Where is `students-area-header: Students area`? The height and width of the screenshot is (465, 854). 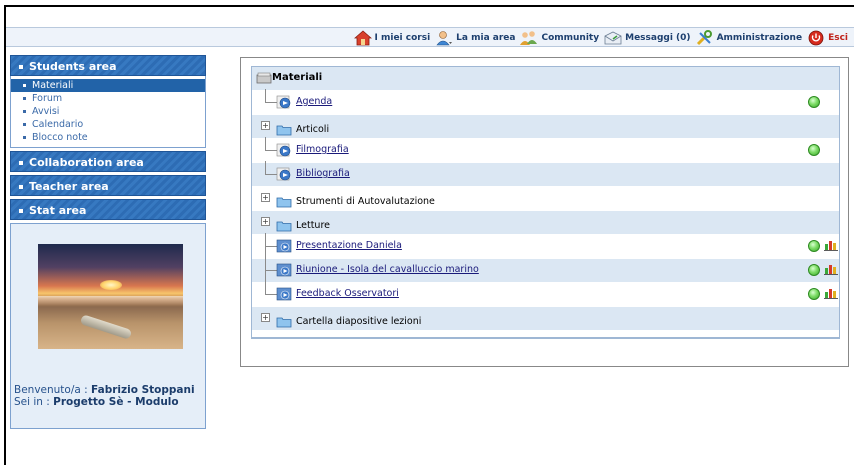
students-area-header: Students area is located at coordinates (108, 65).